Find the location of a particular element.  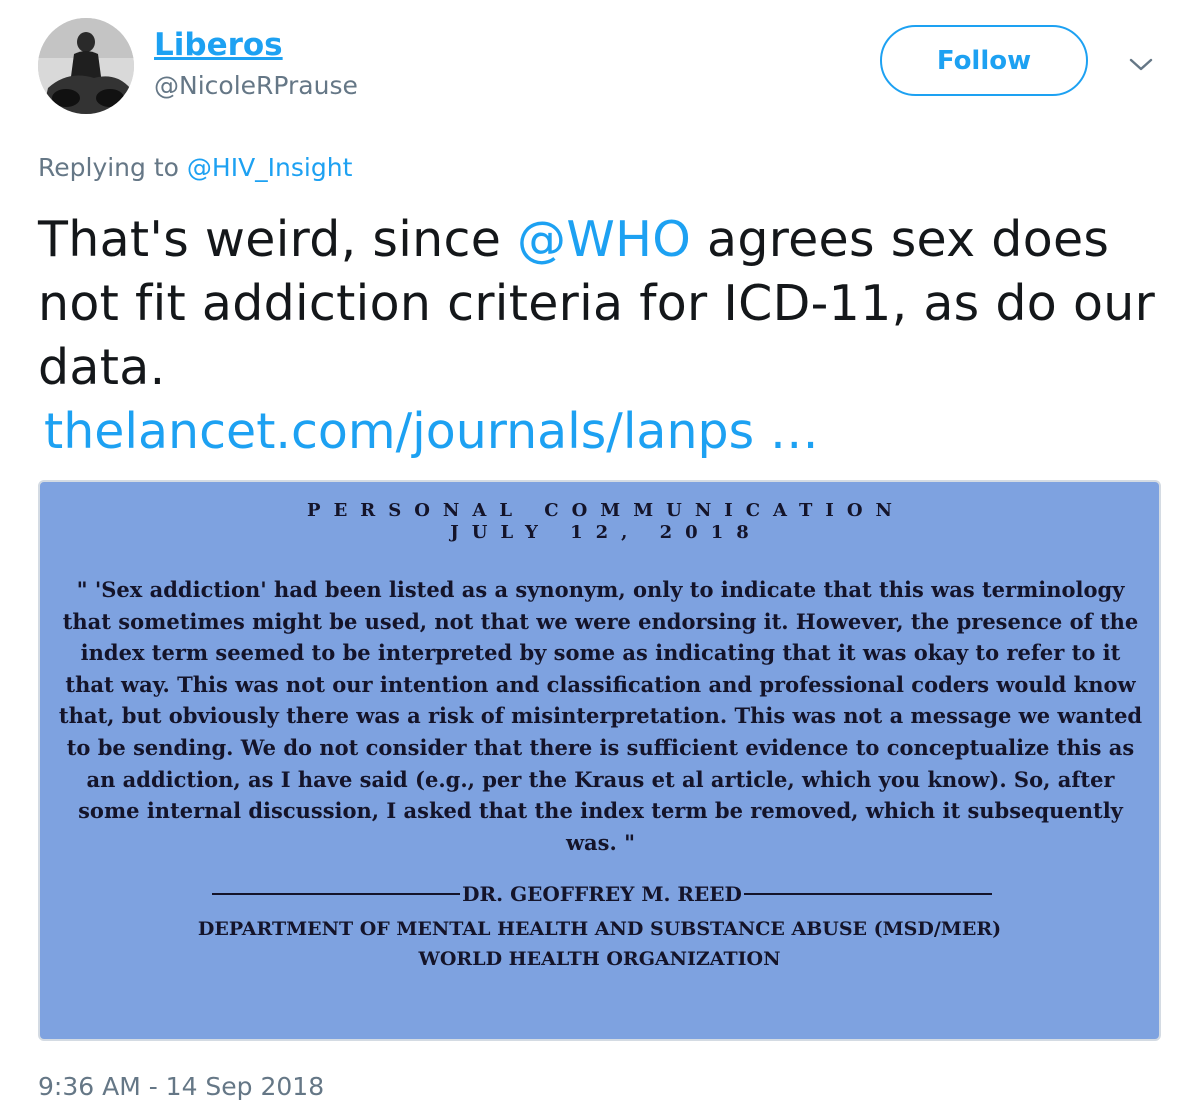

signature-row: DR. GEOFFREY M. REED is located at coordinates (602, 894).